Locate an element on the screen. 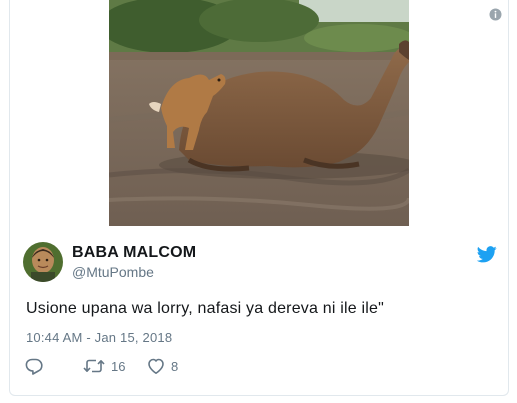 The image size is (517, 403). reply-icon is located at coordinates (34, 366).